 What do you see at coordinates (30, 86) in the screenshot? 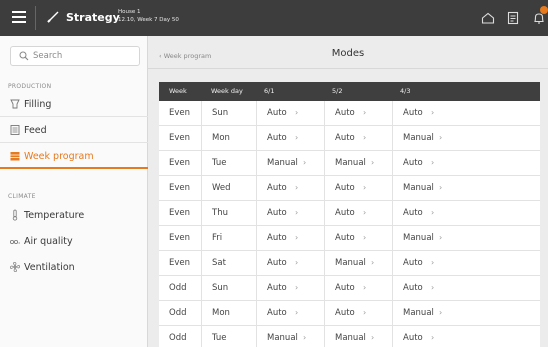
I see `section-title-production: PRODUCTION` at bounding box center [30, 86].